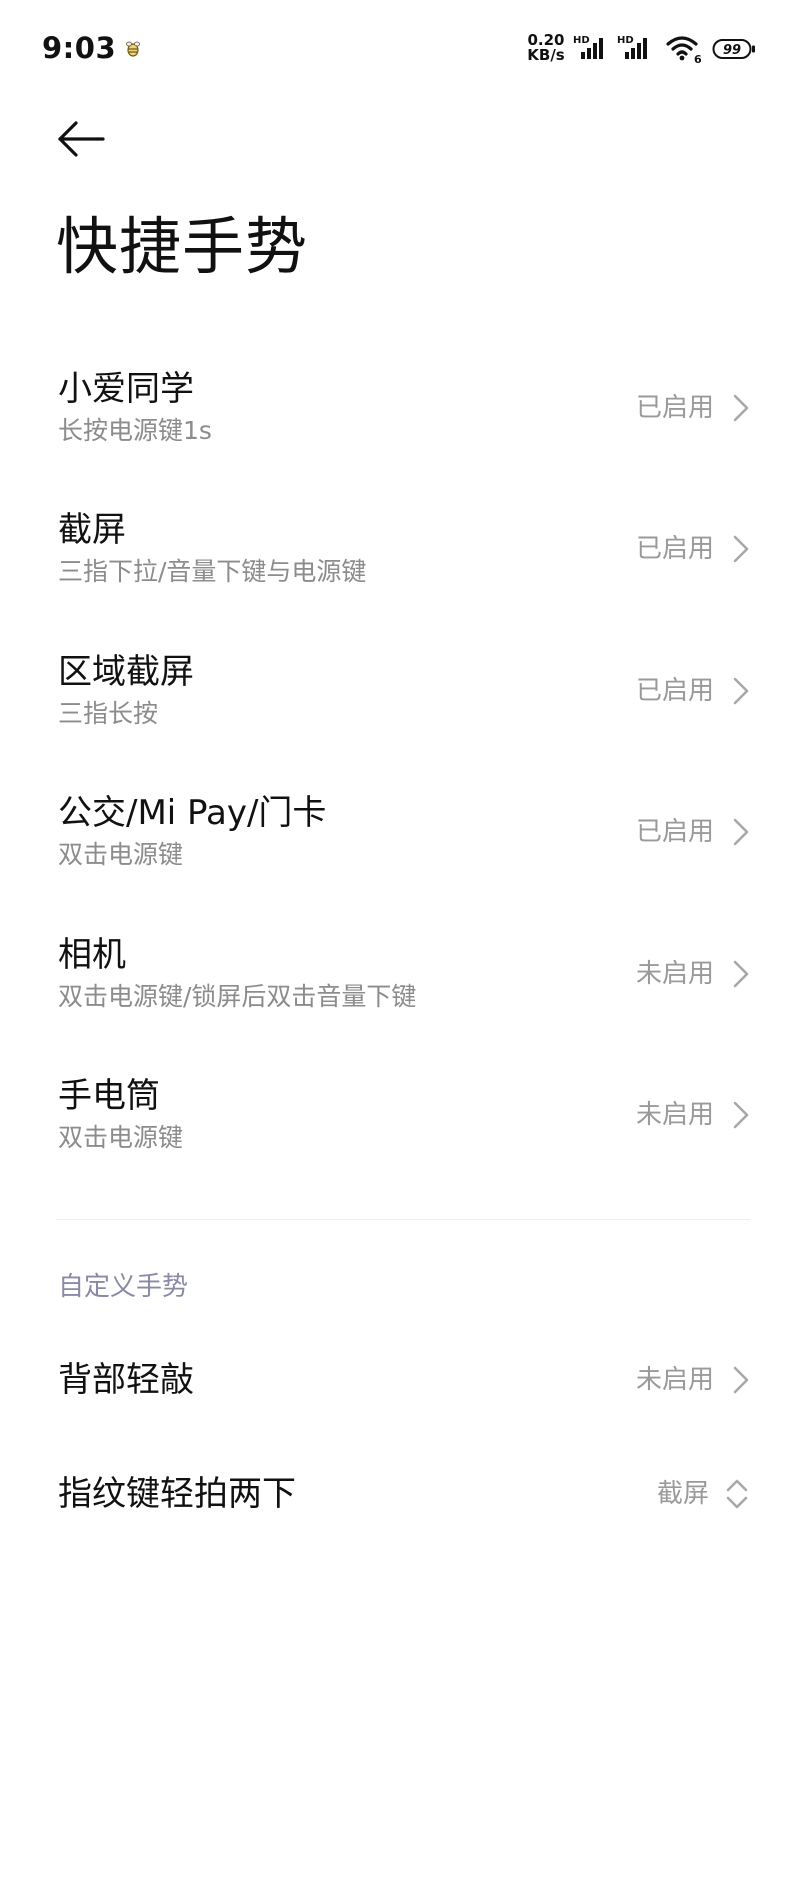  I want to click on gesture-title: 截屏, so click(92, 530).